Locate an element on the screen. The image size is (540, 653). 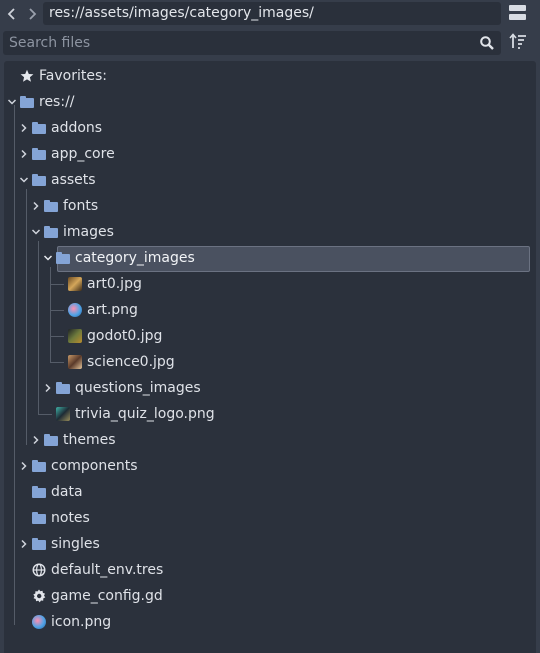
search-box is located at coordinates (252, 43).